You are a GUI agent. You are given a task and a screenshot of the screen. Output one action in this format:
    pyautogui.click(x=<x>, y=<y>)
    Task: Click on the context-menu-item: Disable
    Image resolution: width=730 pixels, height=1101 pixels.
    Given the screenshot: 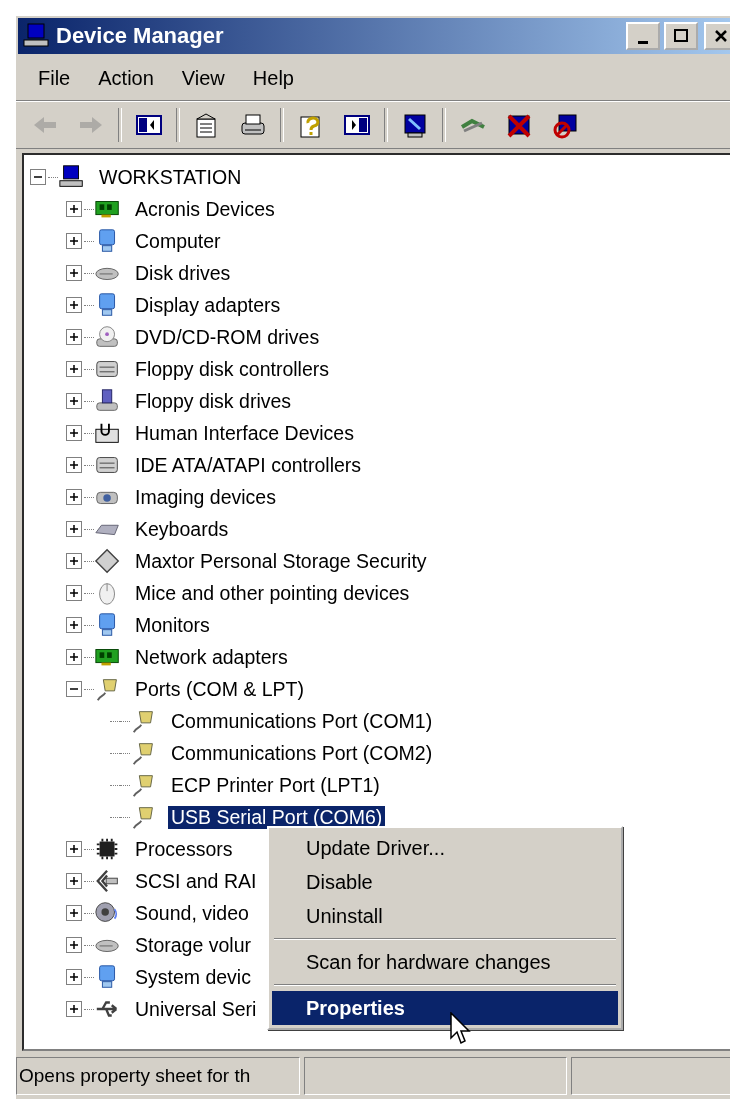 What is the action you would take?
    pyautogui.click(x=445, y=882)
    